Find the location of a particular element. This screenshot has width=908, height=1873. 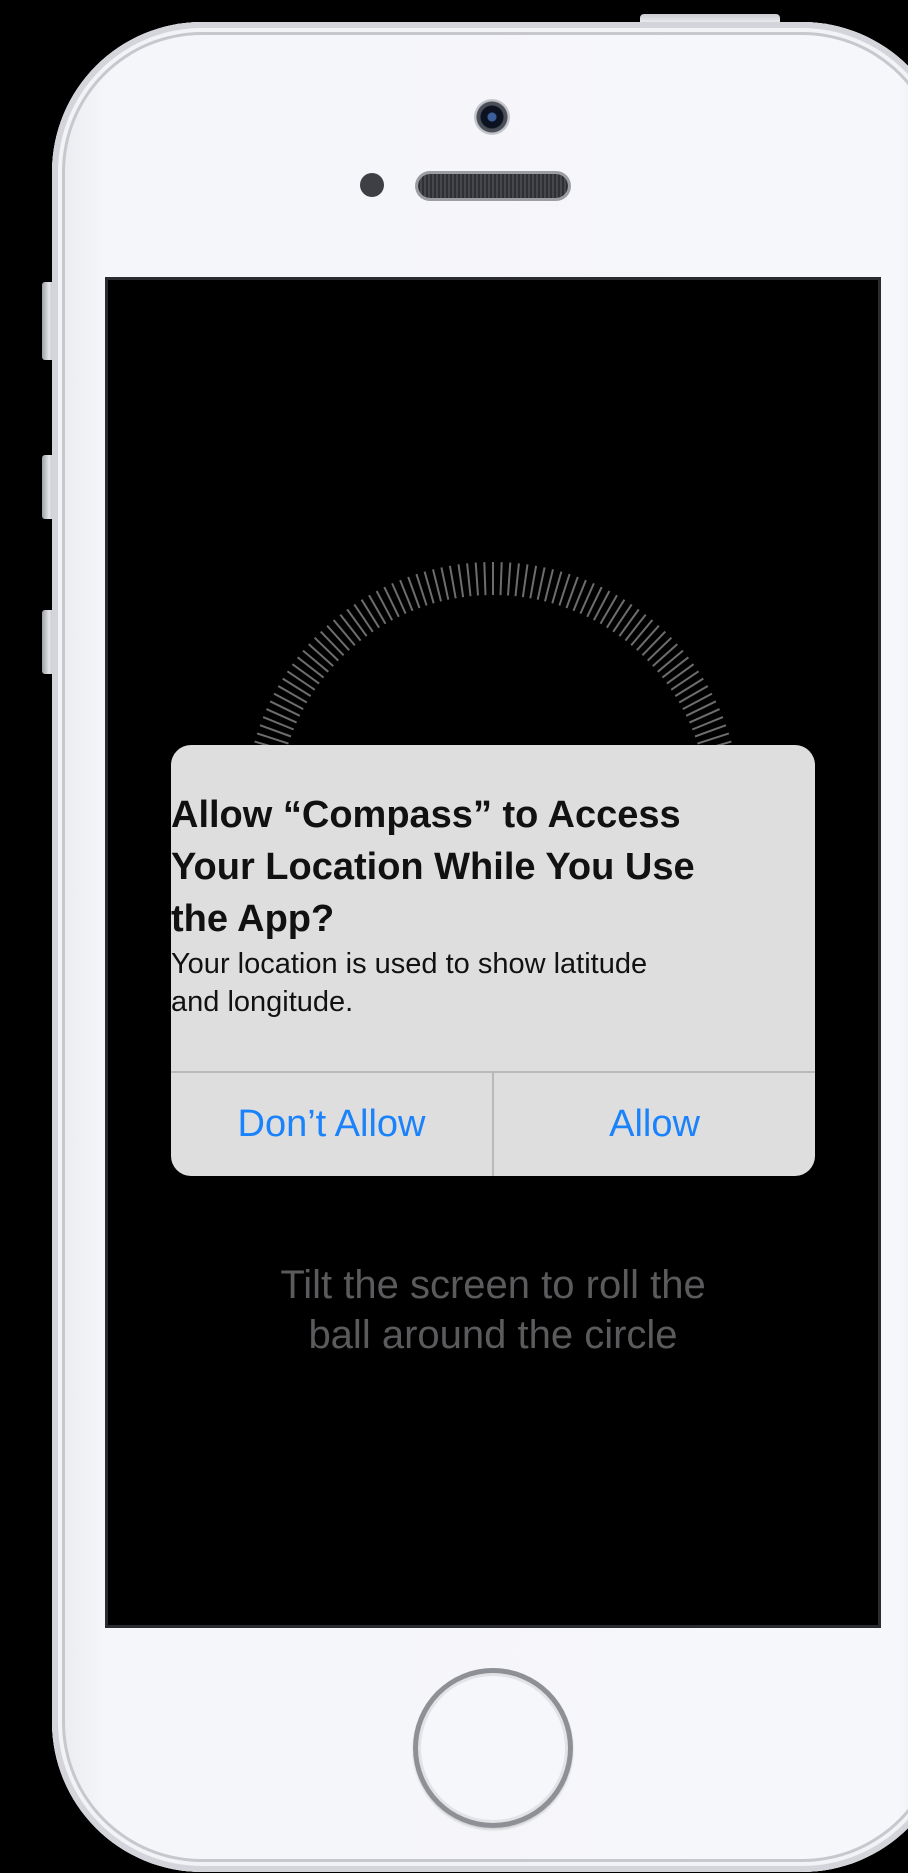

proximity-sensor-icon is located at coordinates (372, 185).